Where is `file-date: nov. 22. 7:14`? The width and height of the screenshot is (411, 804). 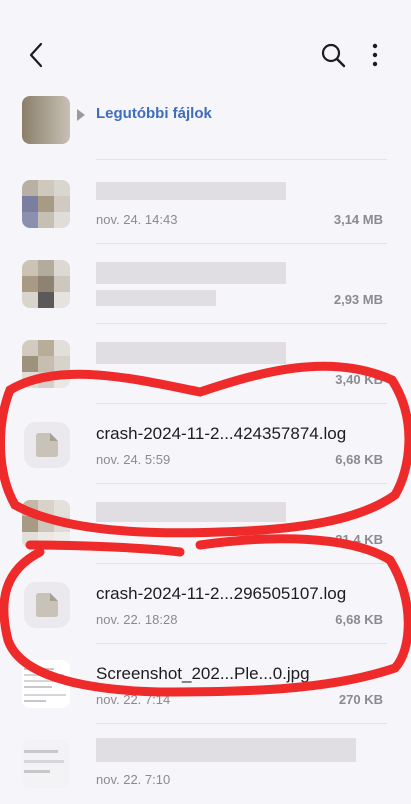 file-date: nov. 22. 7:14 is located at coordinates (133, 699).